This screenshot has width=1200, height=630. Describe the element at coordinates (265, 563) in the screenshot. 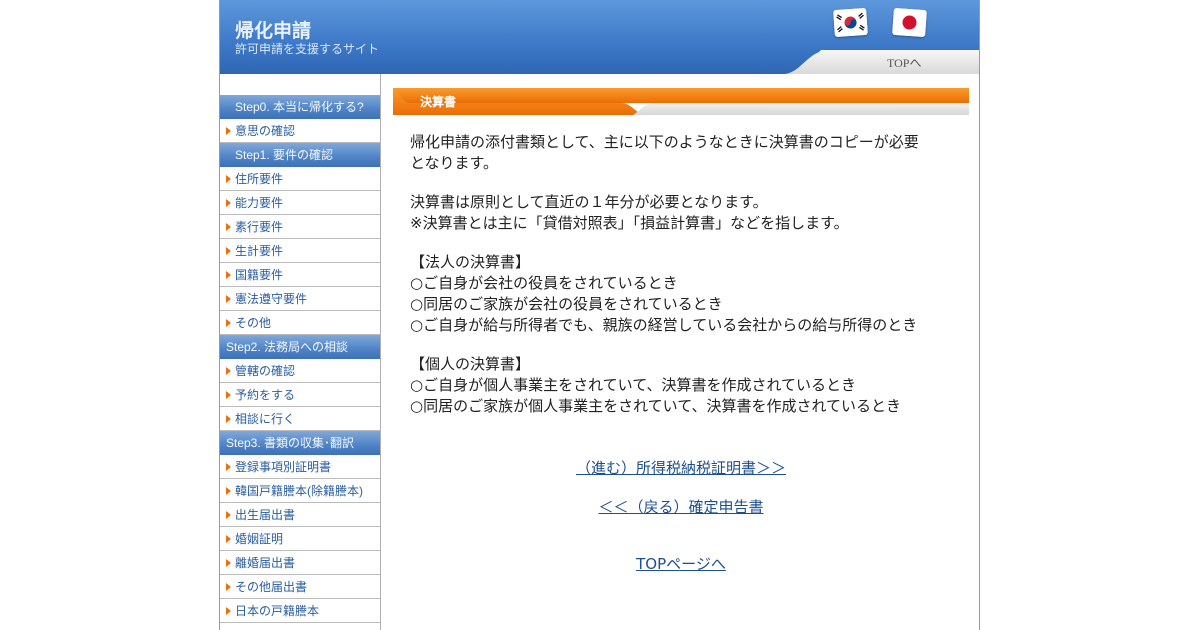

I see `sidebar-item-label: 離婚届出書` at that location.